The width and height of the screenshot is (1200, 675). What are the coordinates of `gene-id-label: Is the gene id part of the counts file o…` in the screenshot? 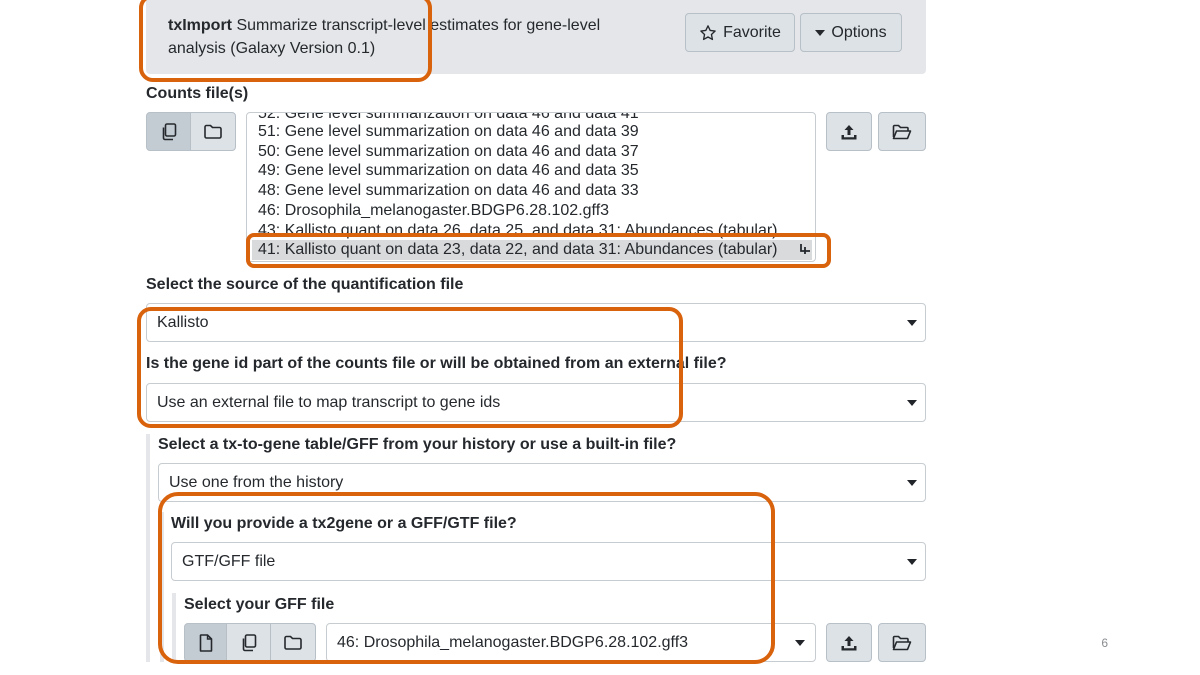 It's located at (436, 363).